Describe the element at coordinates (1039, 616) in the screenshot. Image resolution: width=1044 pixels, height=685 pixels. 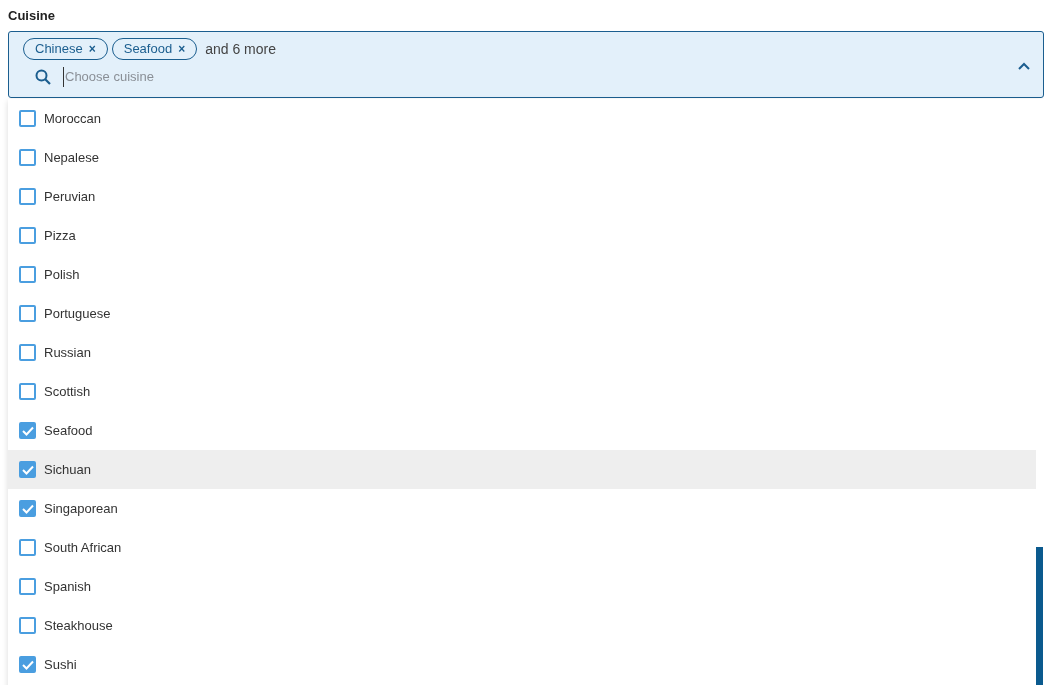
I see `scrollbar-thumb` at that location.